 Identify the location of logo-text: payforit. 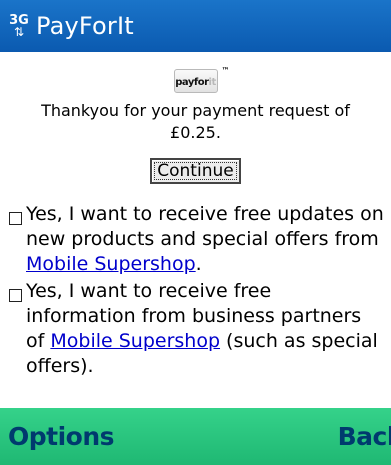
(195, 82).